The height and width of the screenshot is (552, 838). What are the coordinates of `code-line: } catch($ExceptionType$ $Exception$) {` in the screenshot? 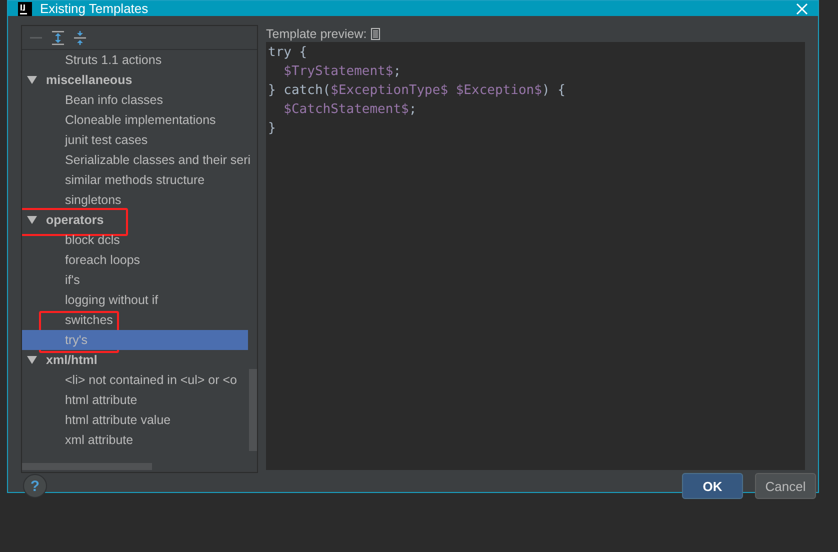 It's located at (417, 91).